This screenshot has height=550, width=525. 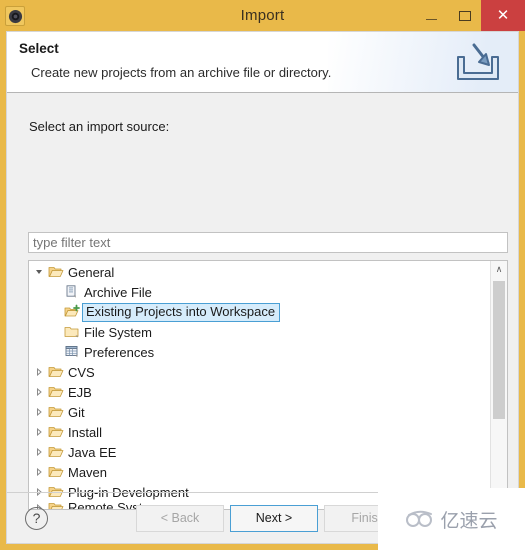 What do you see at coordinates (118, 332) in the screenshot?
I see `tree-item-label: File System` at bounding box center [118, 332].